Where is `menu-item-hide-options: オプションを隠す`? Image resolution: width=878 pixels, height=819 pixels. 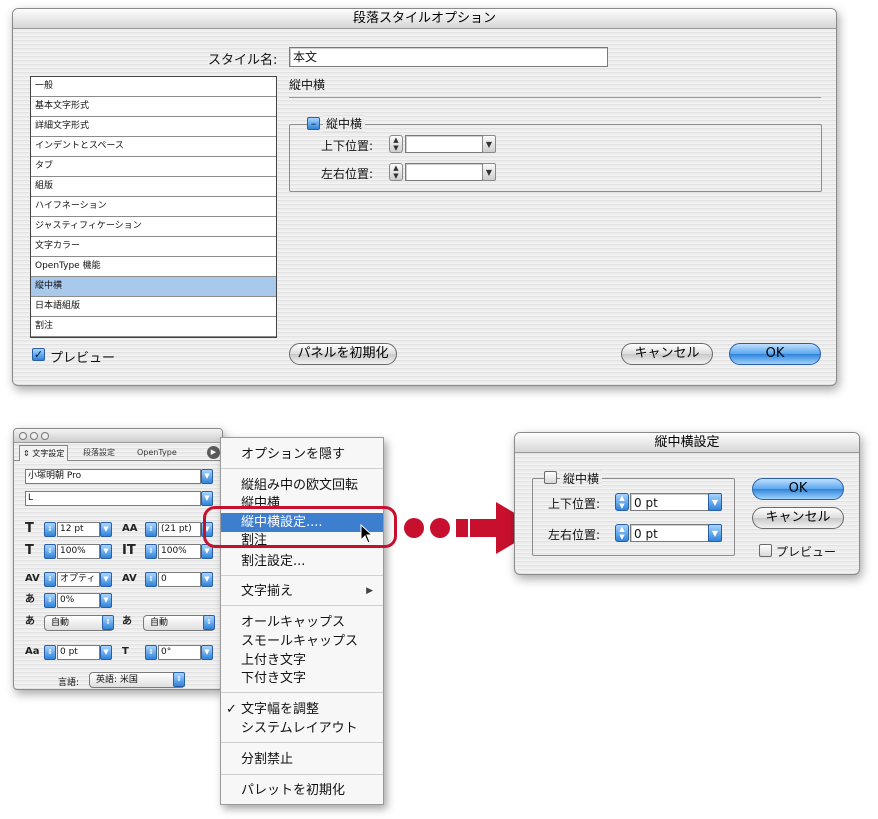
menu-item-hide-options: オプションを隠す is located at coordinates (302, 454).